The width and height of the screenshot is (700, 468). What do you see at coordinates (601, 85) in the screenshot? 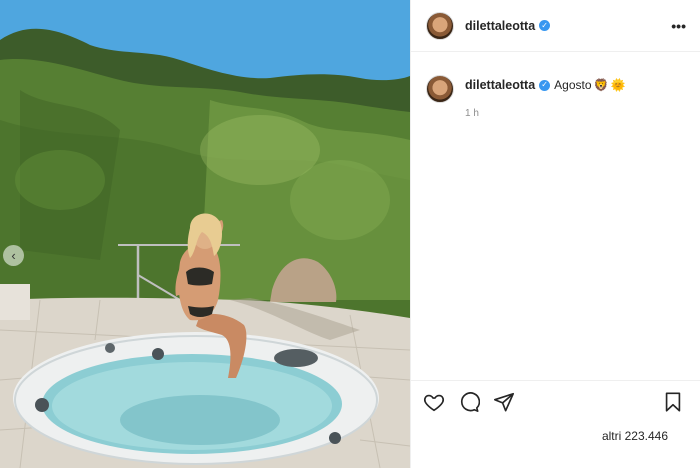
I see `lion-emoji: 🦁` at bounding box center [601, 85].